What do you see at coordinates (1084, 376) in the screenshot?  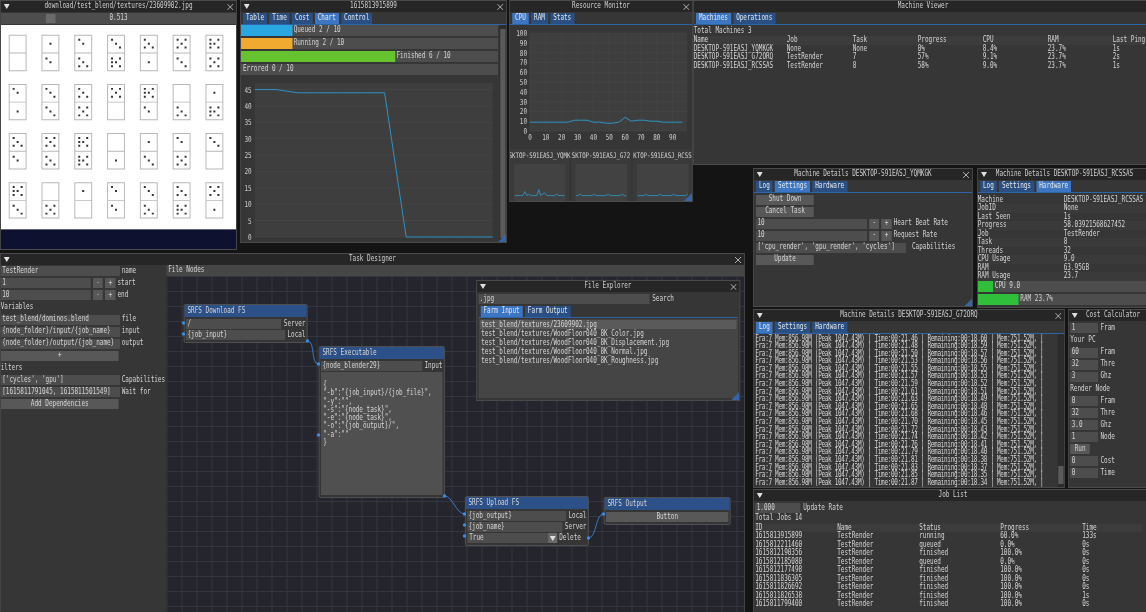 I see `input-field: 3` at bounding box center [1084, 376].